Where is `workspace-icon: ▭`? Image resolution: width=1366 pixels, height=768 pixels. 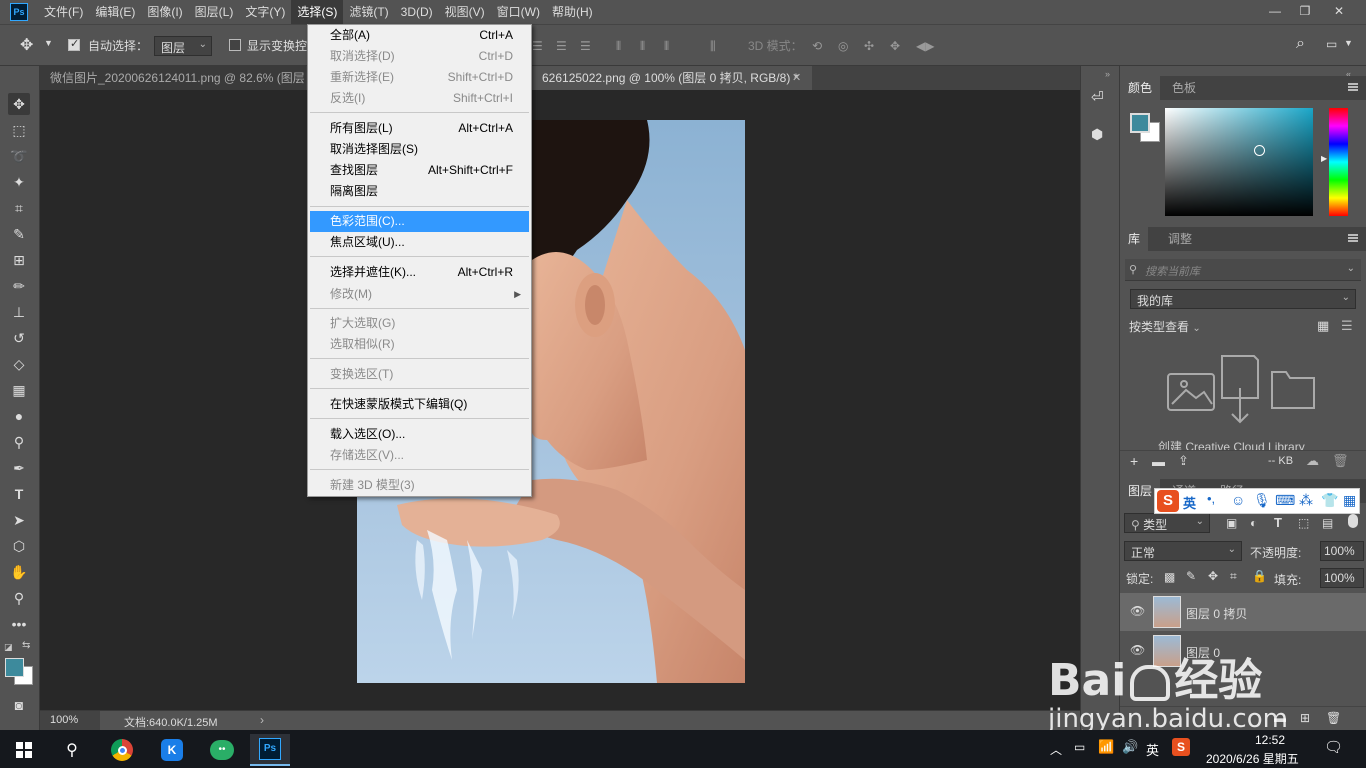 workspace-icon: ▭ is located at coordinates (1331, 44).